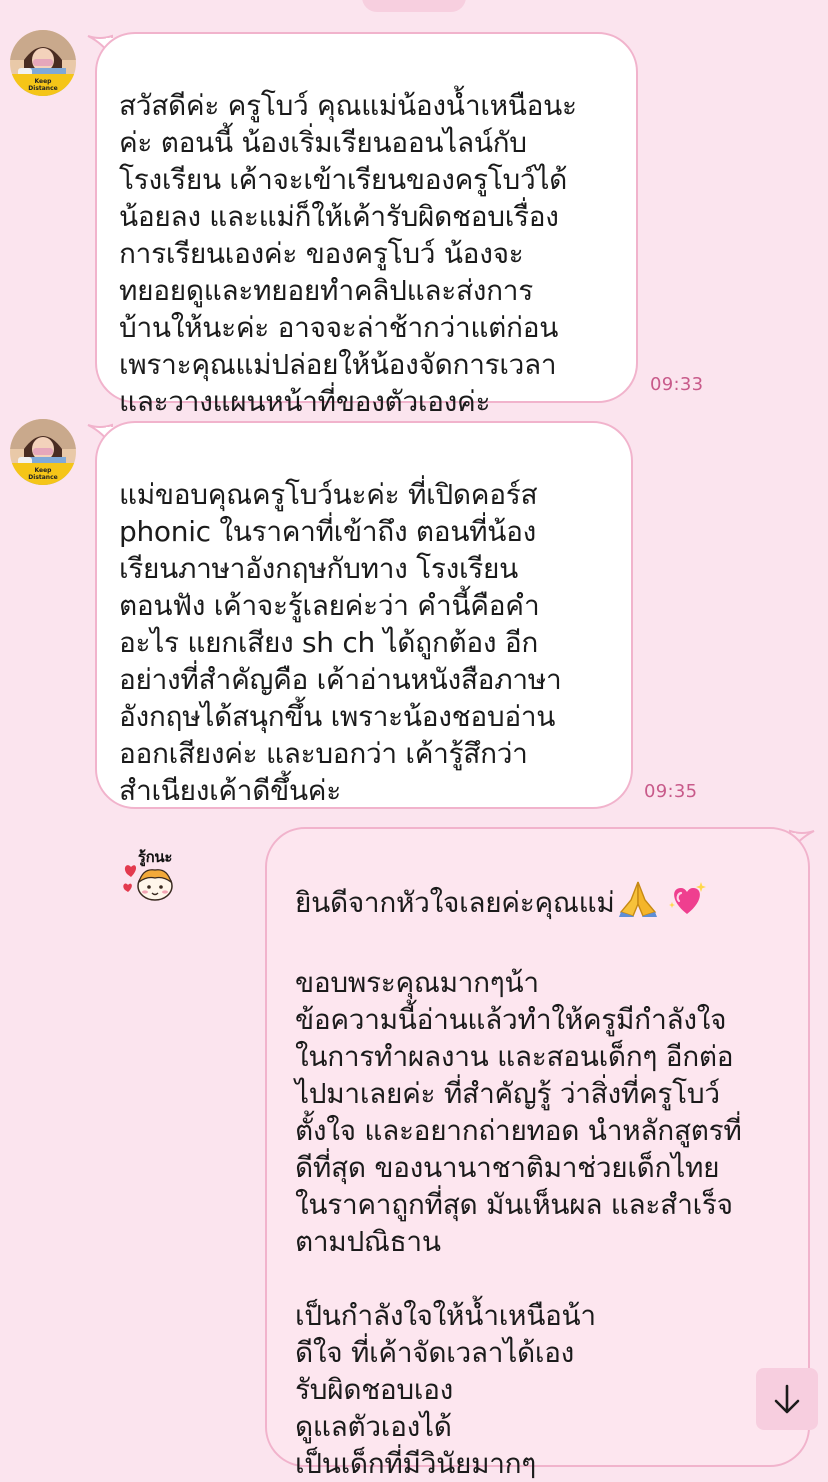 This screenshot has height=1482, width=828. Describe the element at coordinates (542, 902) in the screenshot. I see `message-first-line: ยินดีจากหัวใจเลยค่ะคุณแม่` at that location.